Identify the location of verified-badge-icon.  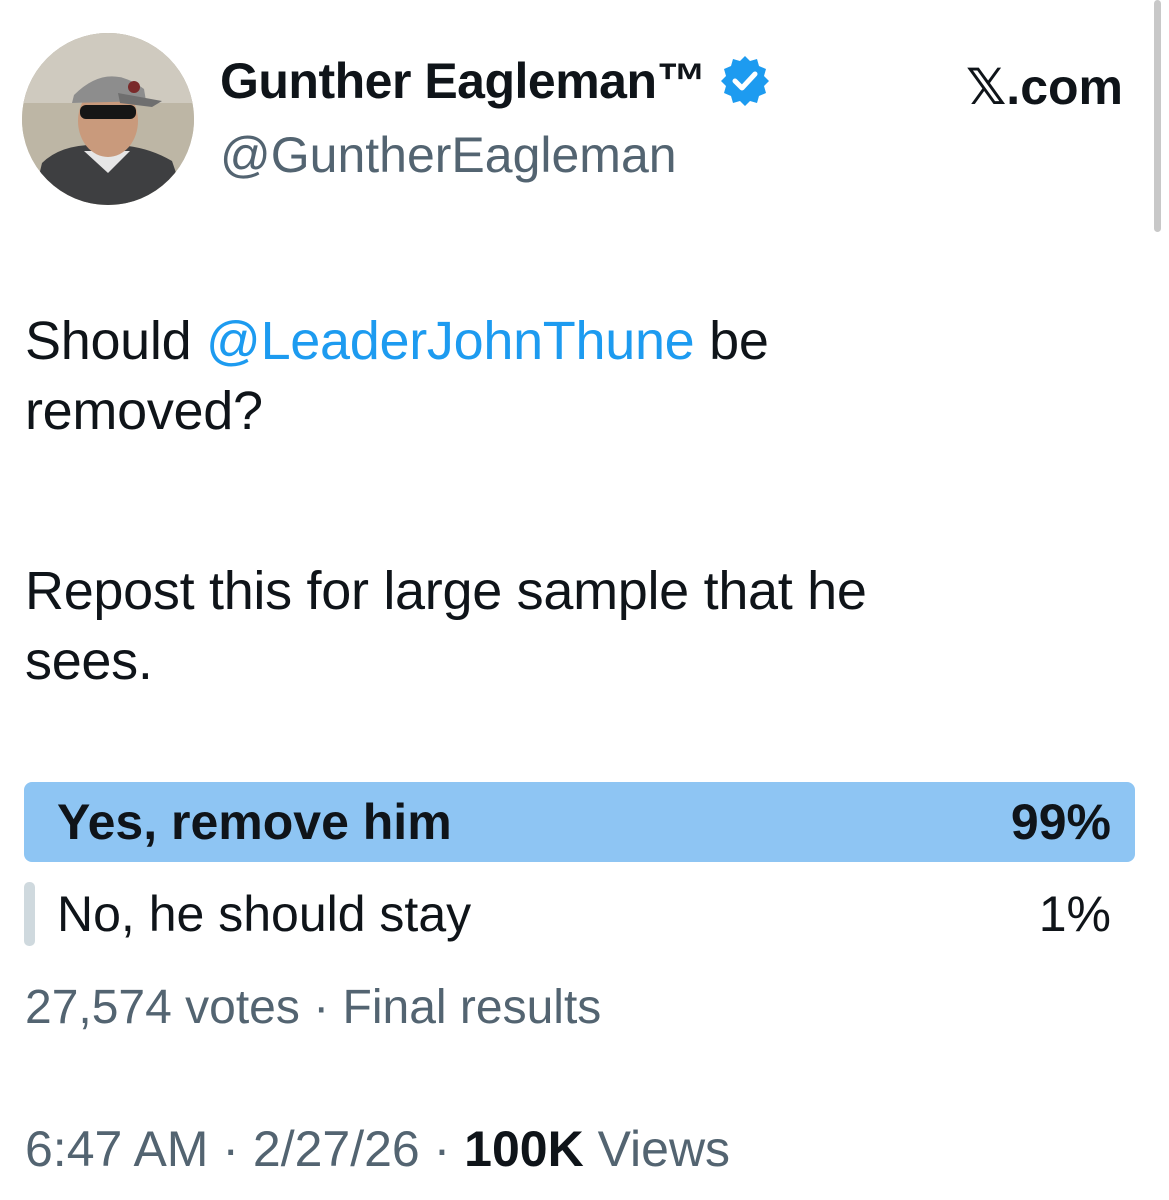
(745, 81).